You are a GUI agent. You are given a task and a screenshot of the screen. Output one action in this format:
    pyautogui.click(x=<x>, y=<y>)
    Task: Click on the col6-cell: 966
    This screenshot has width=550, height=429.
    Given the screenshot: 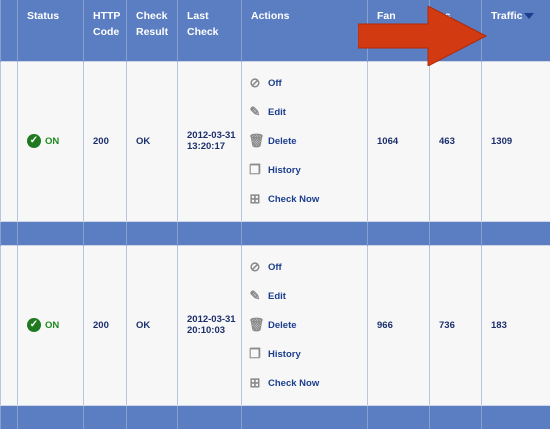 What is the action you would take?
    pyautogui.click(x=399, y=325)
    